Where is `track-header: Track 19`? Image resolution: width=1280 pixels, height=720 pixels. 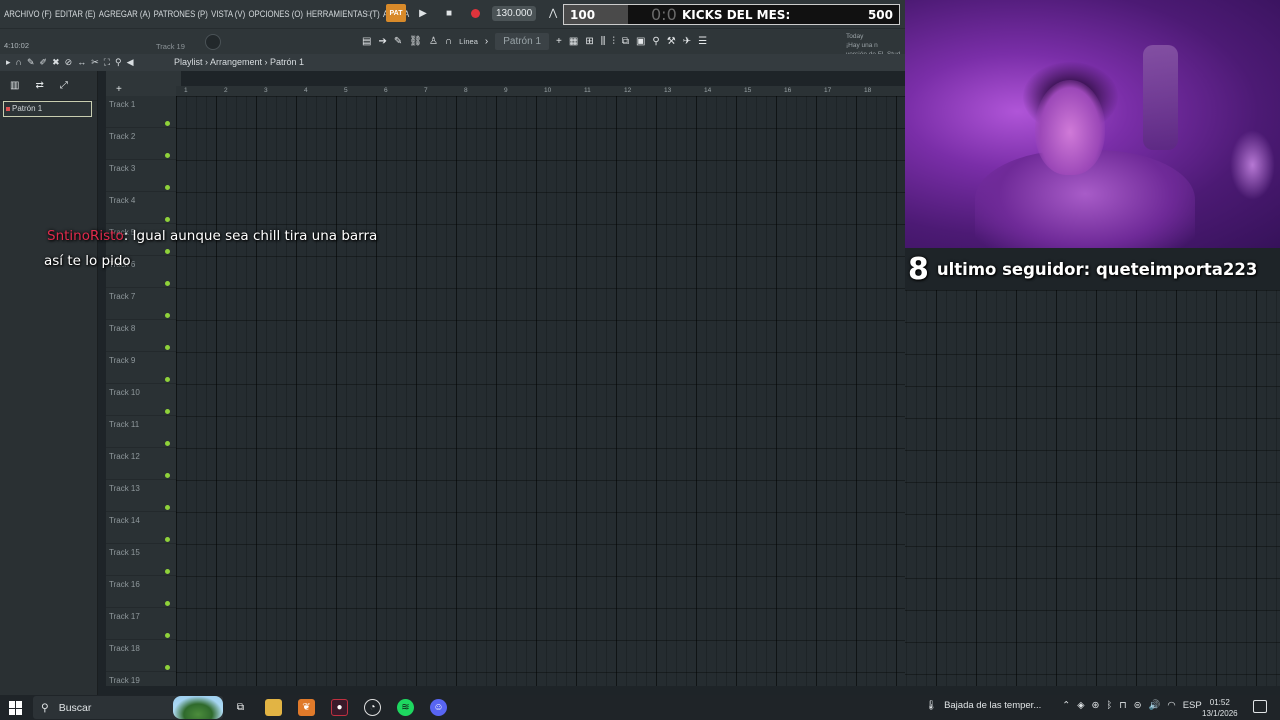 track-header: Track 19 is located at coordinates (141, 679).